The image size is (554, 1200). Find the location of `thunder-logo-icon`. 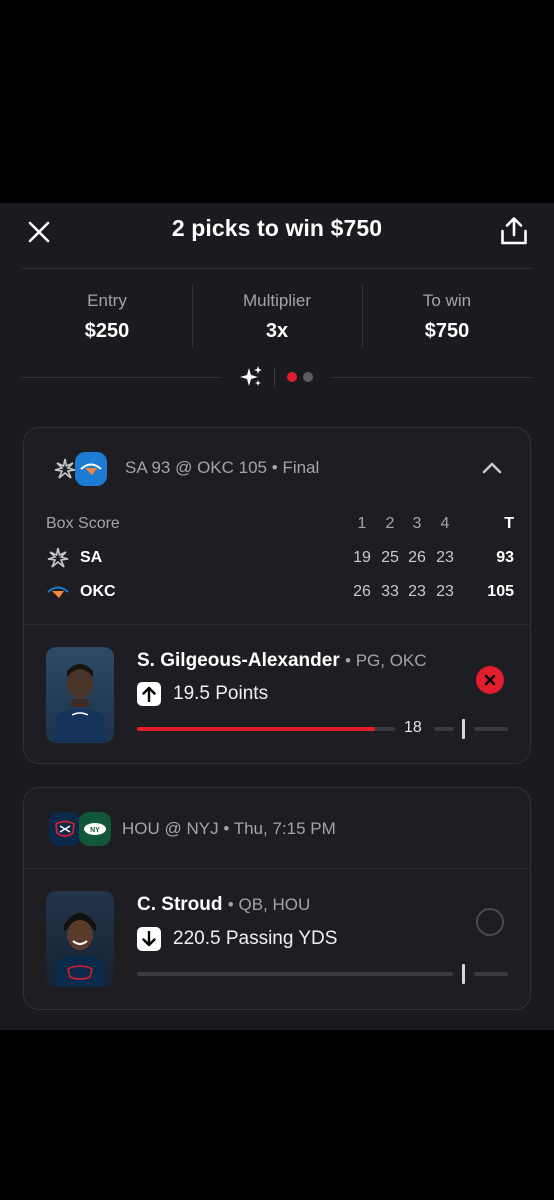

thunder-logo-icon is located at coordinates (91, 469).